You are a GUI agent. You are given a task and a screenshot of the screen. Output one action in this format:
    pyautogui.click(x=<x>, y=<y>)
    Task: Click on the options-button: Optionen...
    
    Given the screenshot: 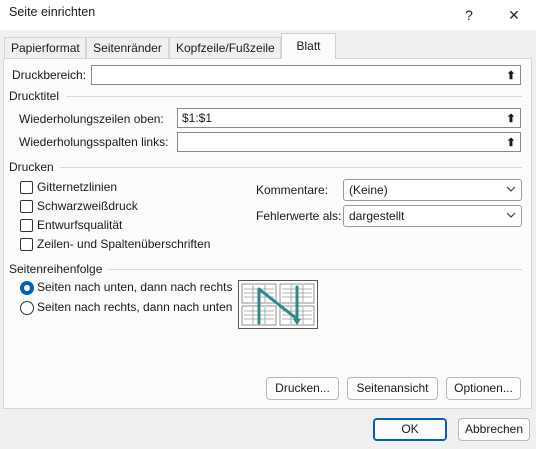 What is the action you would take?
    pyautogui.click(x=483, y=388)
    